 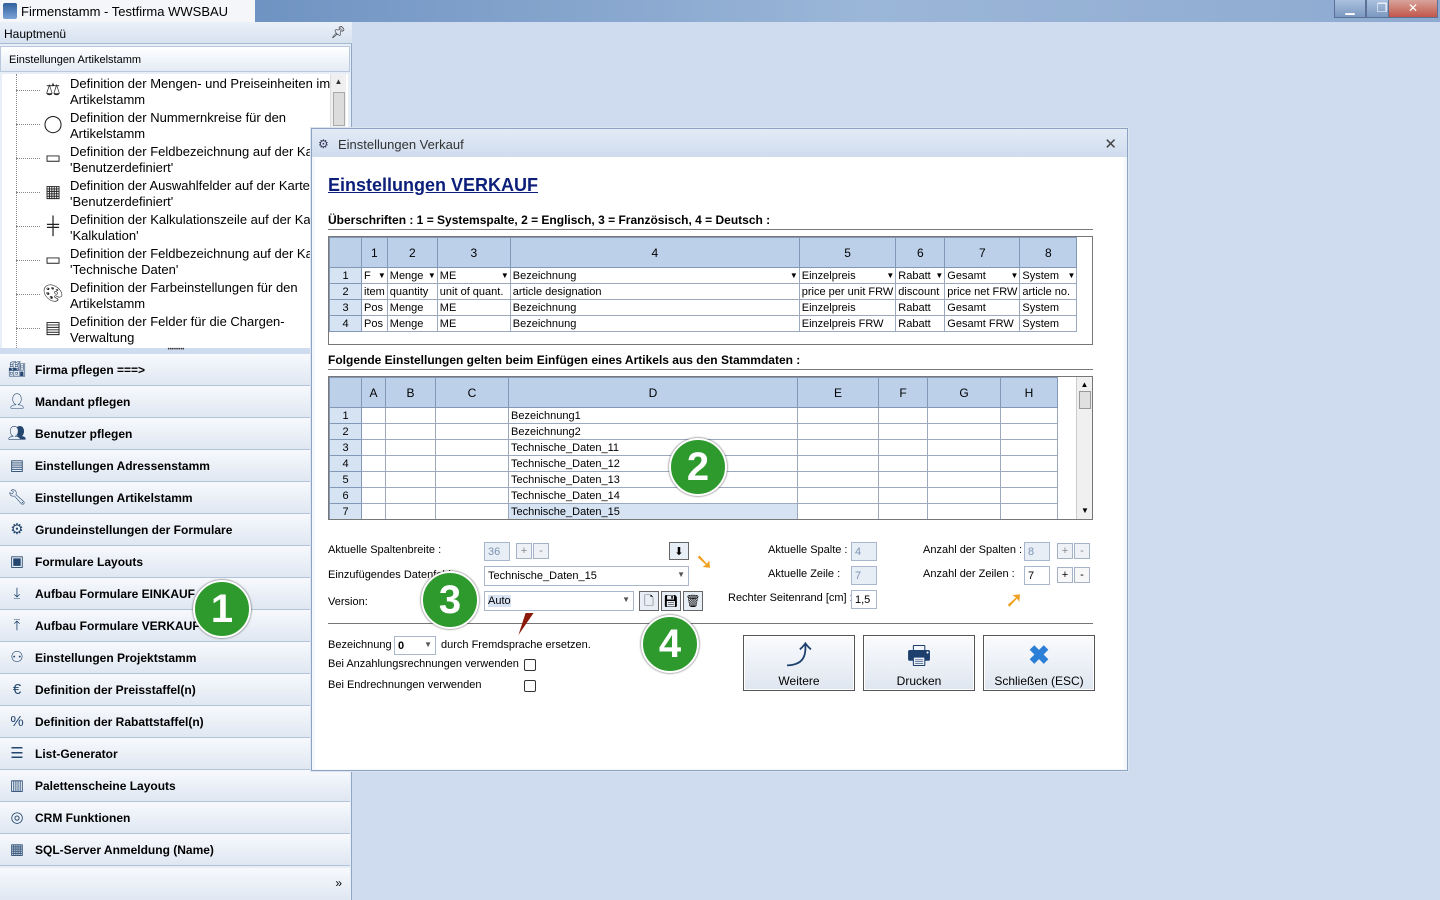 What do you see at coordinates (1413, 9) in the screenshot?
I see `close-button: ✕` at bounding box center [1413, 9].